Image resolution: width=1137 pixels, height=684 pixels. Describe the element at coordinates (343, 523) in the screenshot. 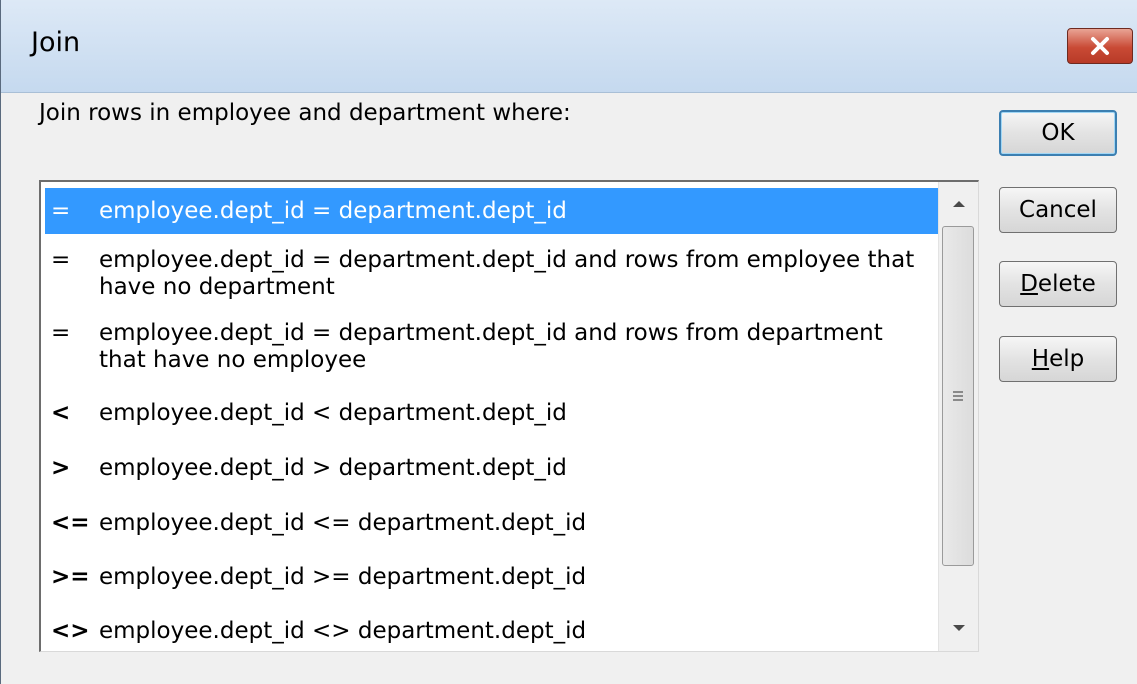

I see `condition-label: employee.dept_id <= department.dept_id` at that location.